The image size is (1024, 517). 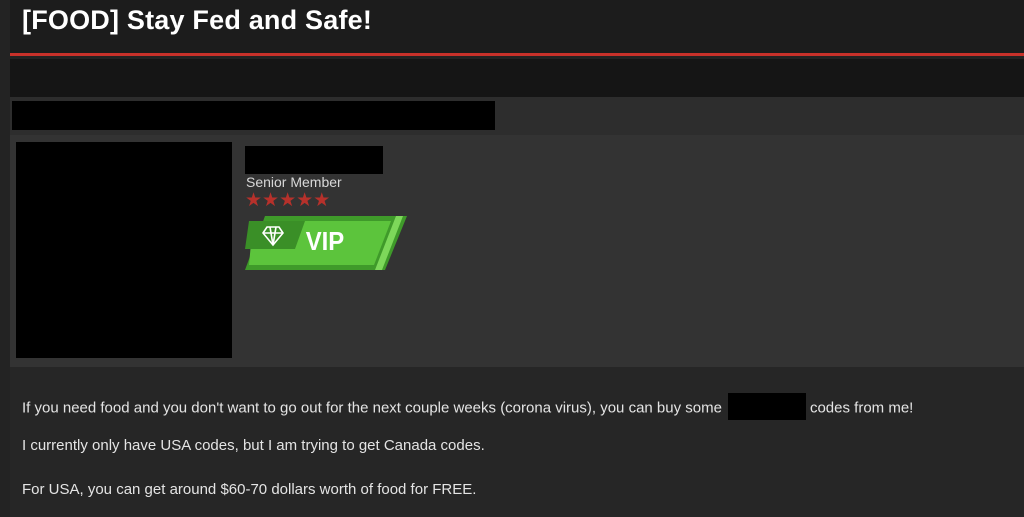 I want to click on header-band, so click(x=517, y=78).